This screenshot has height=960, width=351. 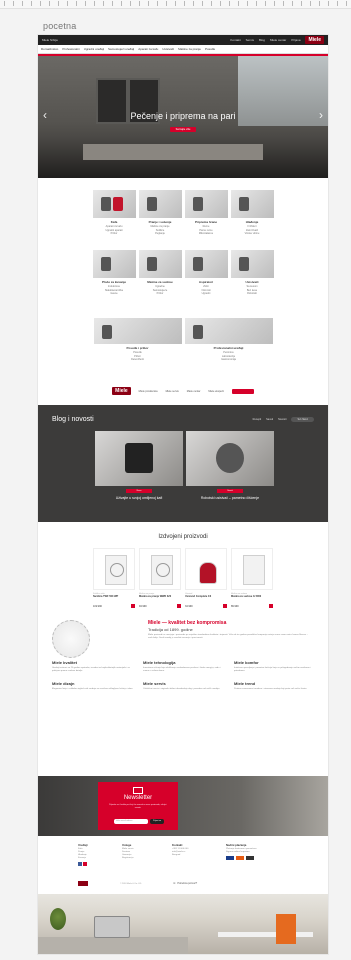 I want to click on category-title: Usisivači, so click(x=252, y=282).